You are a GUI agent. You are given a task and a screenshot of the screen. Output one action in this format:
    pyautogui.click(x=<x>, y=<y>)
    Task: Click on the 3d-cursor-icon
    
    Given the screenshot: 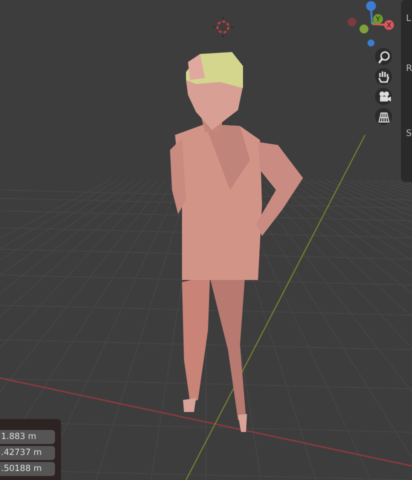 What is the action you would take?
    pyautogui.click(x=223, y=27)
    